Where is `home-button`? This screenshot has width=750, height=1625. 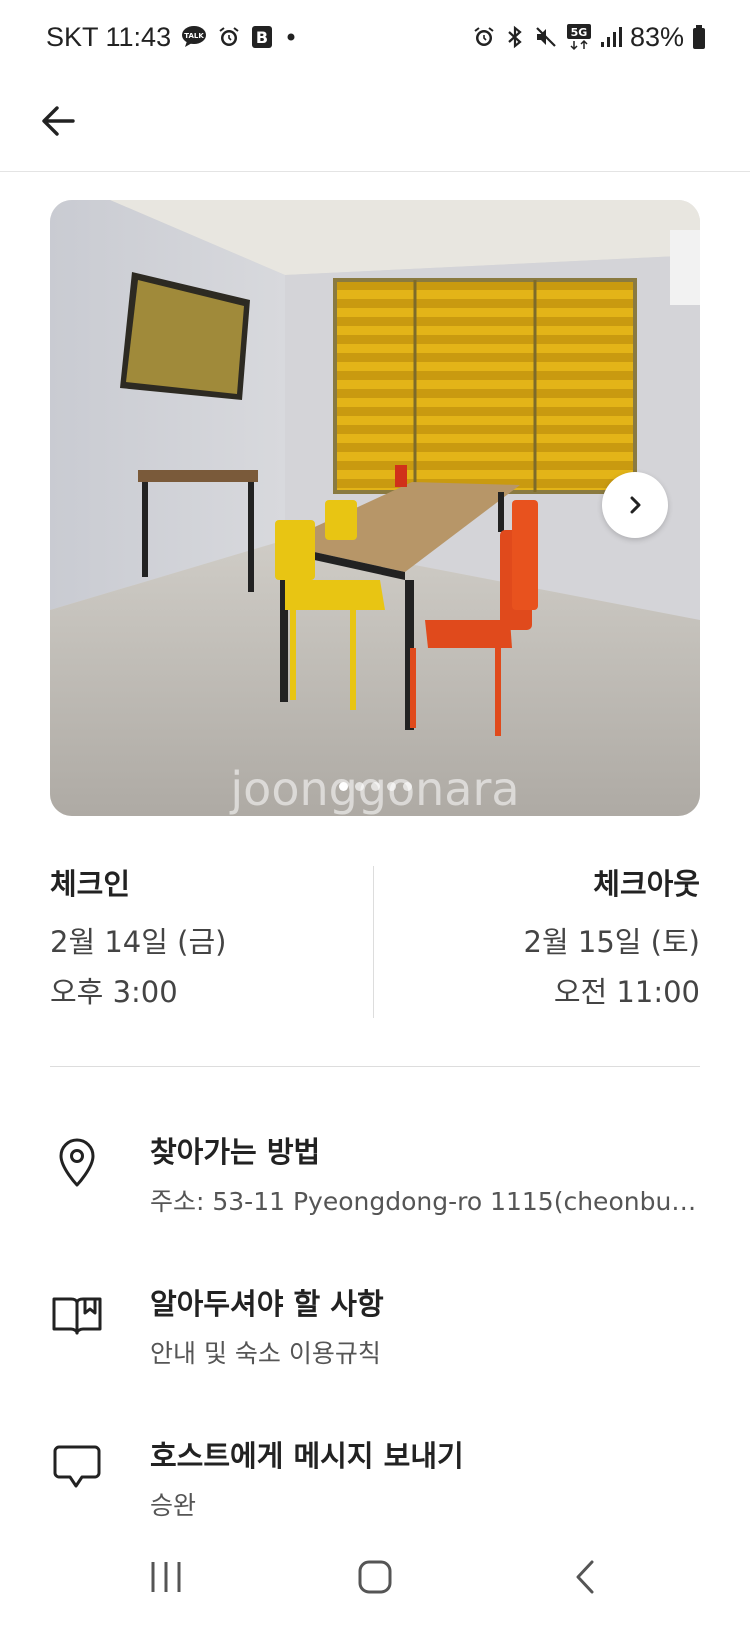
home-button is located at coordinates (375, 1577).